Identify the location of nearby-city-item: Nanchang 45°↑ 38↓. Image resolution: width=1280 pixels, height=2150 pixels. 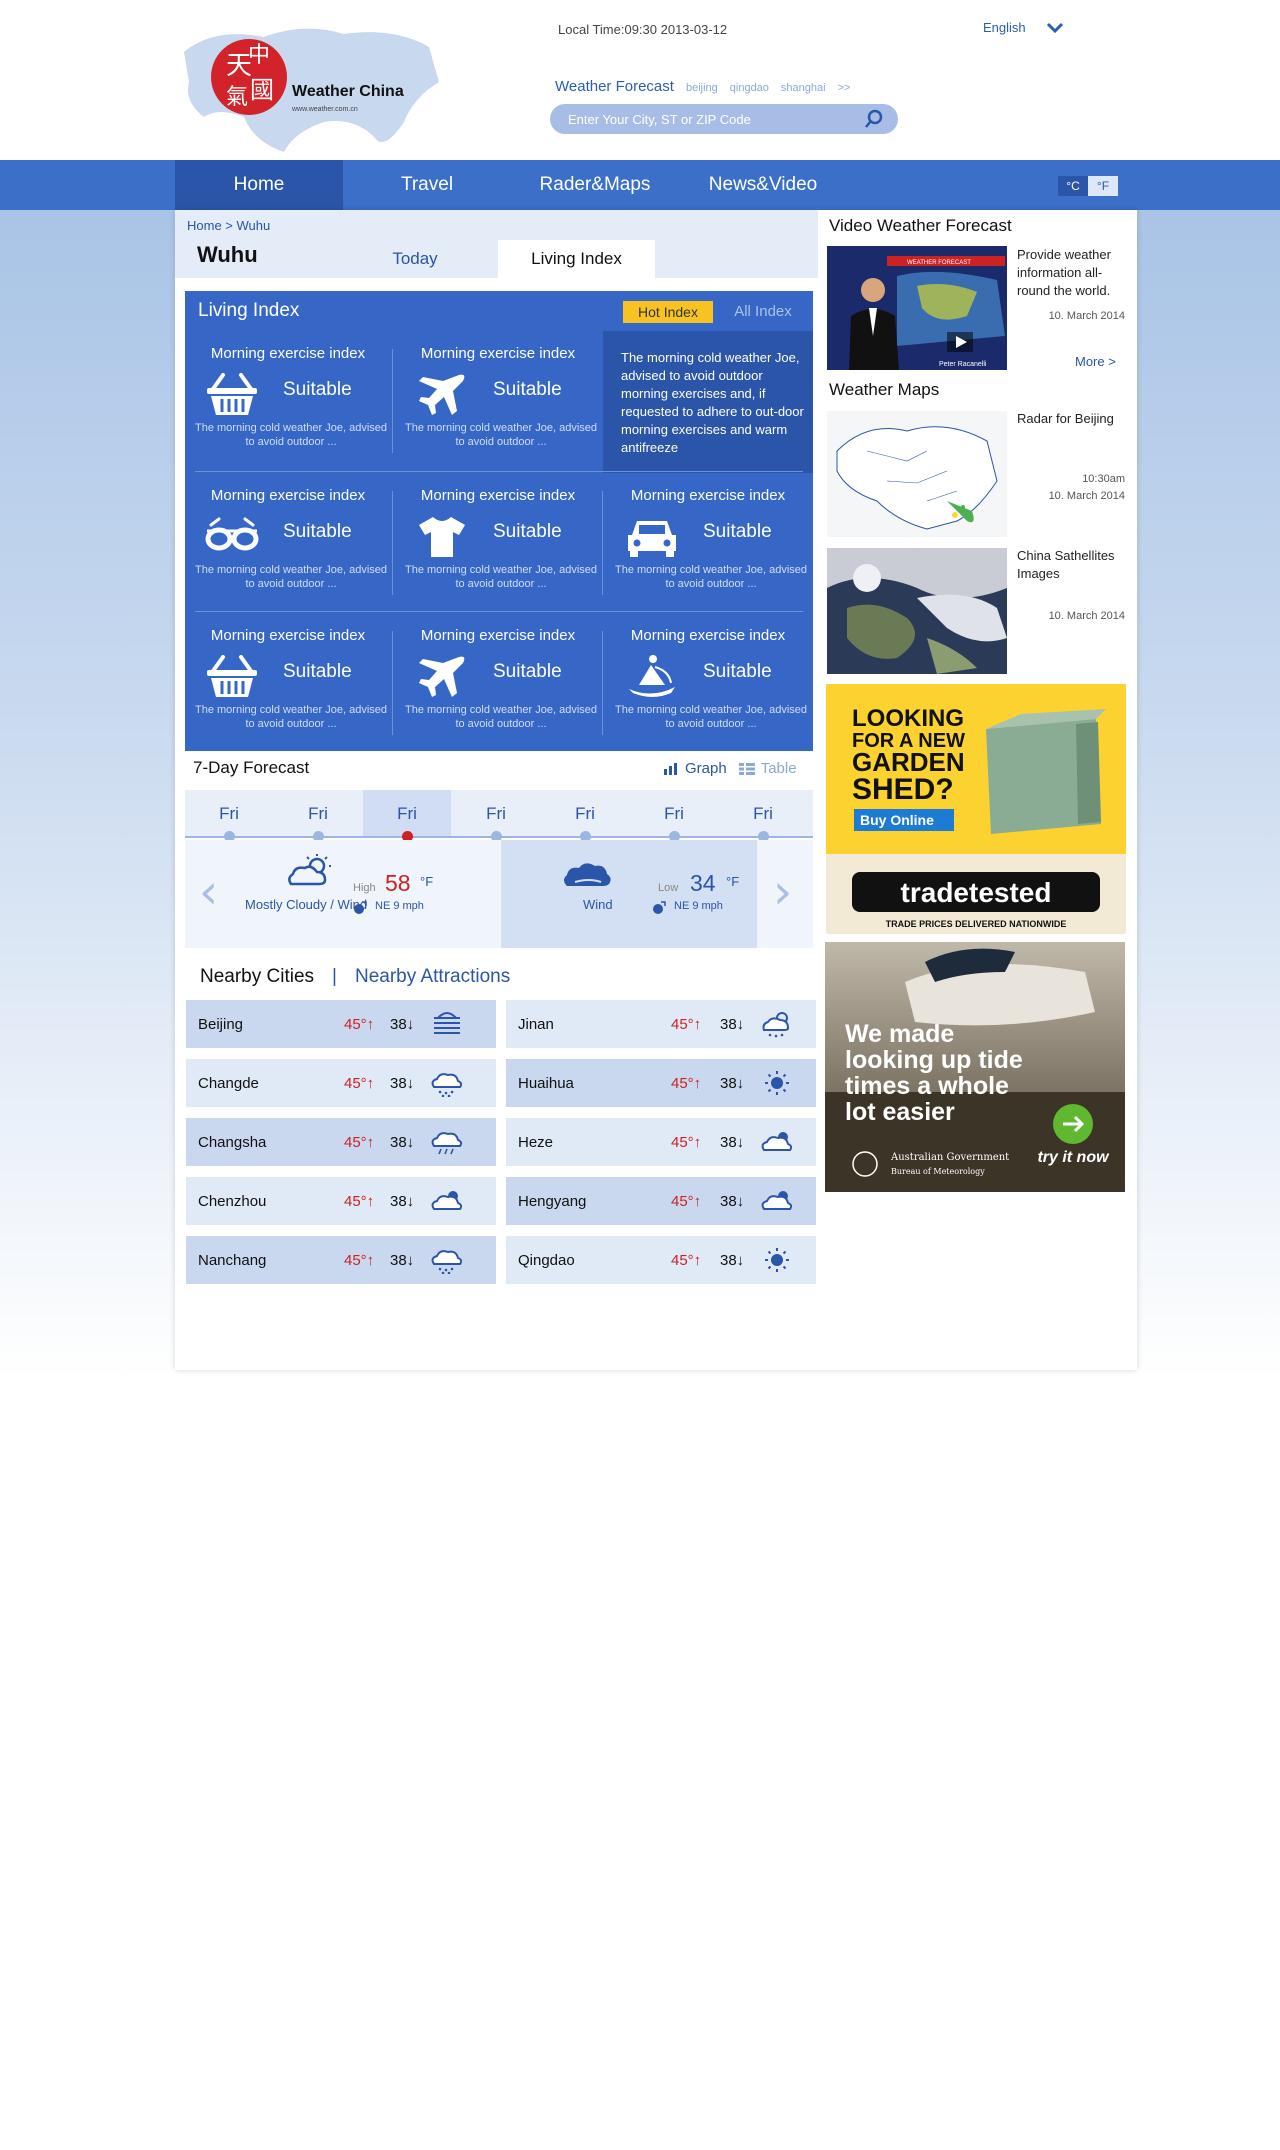
(341, 1260).